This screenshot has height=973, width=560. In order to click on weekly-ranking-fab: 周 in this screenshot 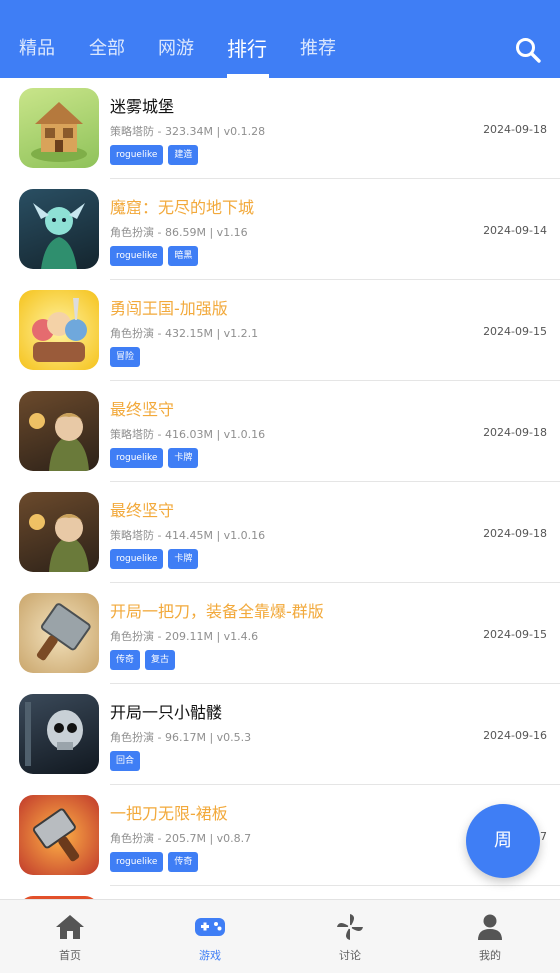, I will do `click(503, 841)`.